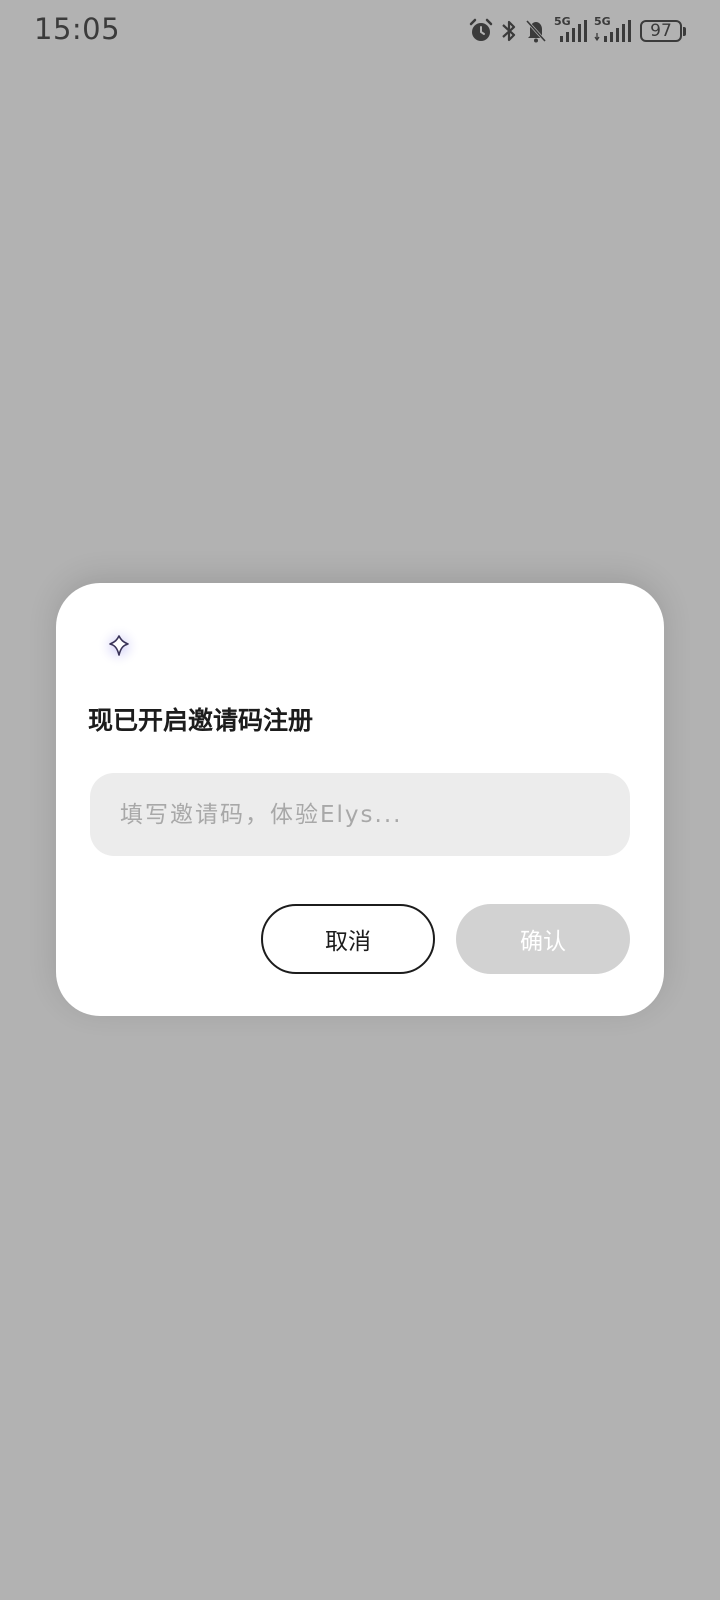 This screenshot has width=720, height=1600. Describe the element at coordinates (509, 31) in the screenshot. I see `bluetooth-icon` at that location.